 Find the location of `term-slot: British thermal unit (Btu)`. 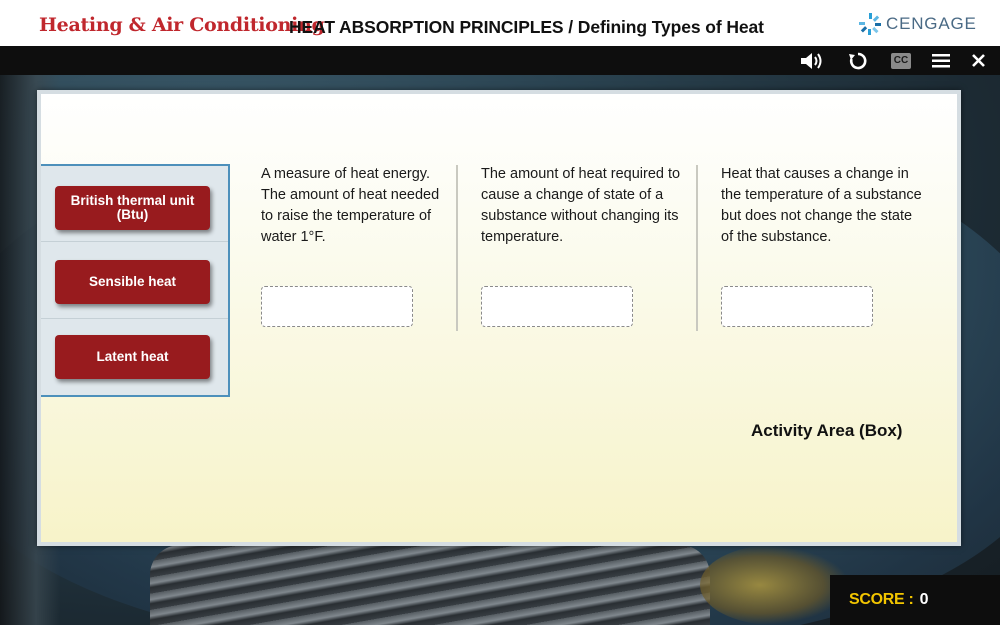

term-slot: British thermal unit (Btu) is located at coordinates (134, 204).